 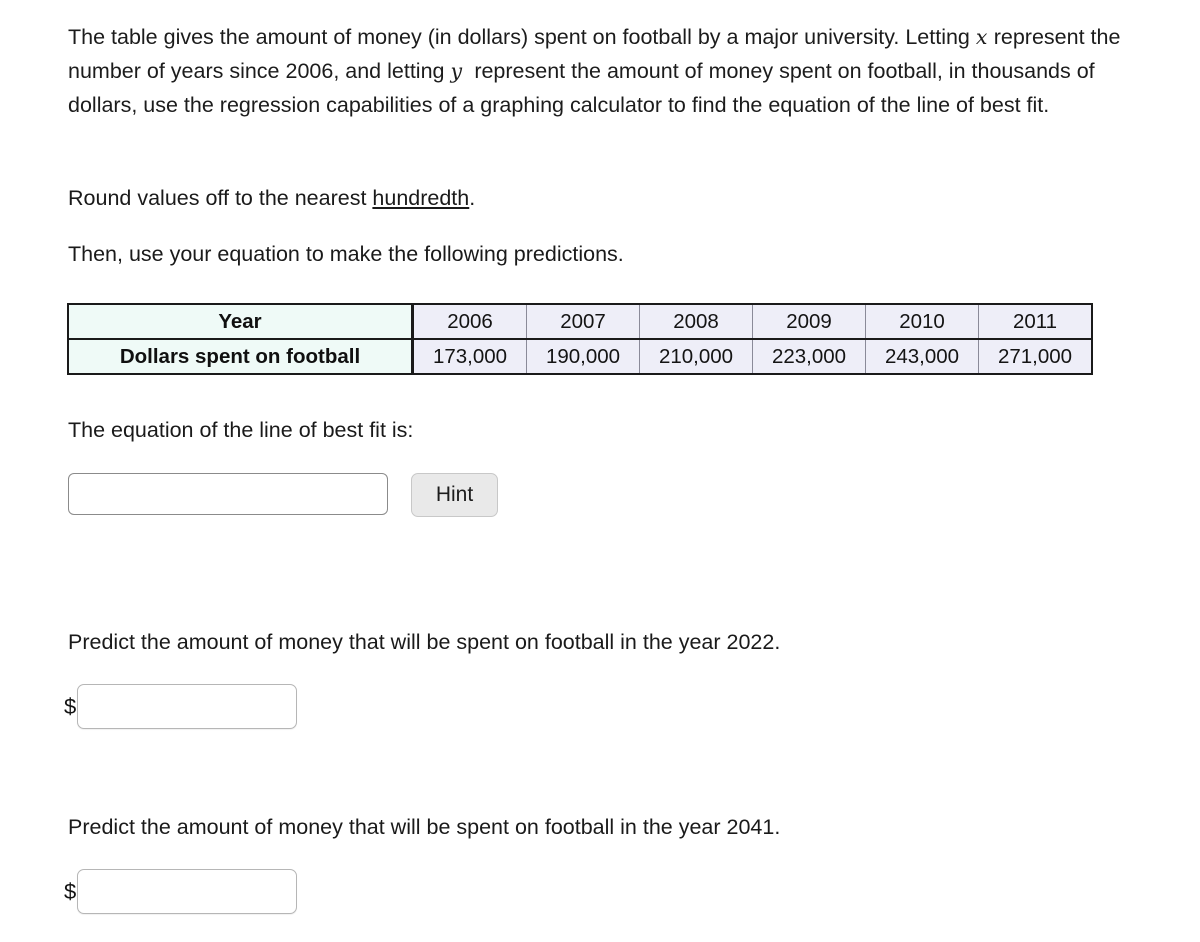 What do you see at coordinates (583, 322) in the screenshot?
I see `year-cell-1: 2007` at bounding box center [583, 322].